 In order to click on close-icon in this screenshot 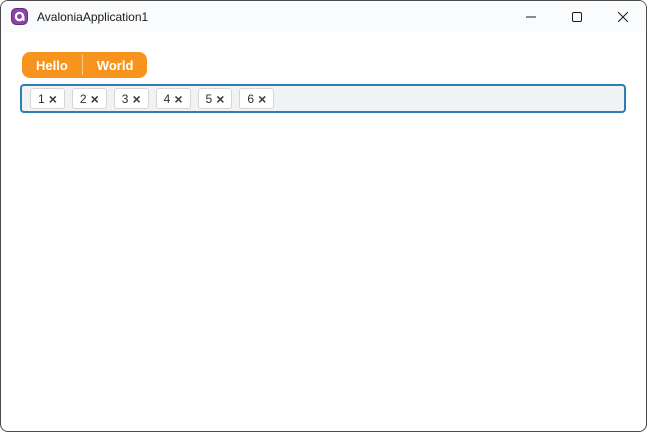, I will do `click(623, 16)`.